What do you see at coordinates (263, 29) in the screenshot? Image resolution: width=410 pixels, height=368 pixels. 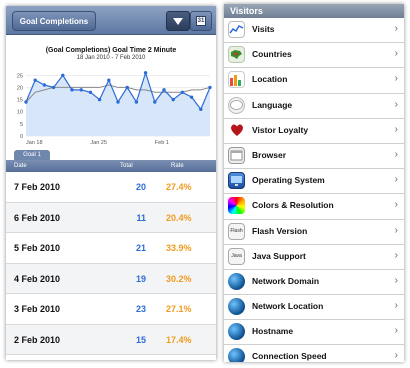 I see `menu-item-label: Visits` at bounding box center [263, 29].